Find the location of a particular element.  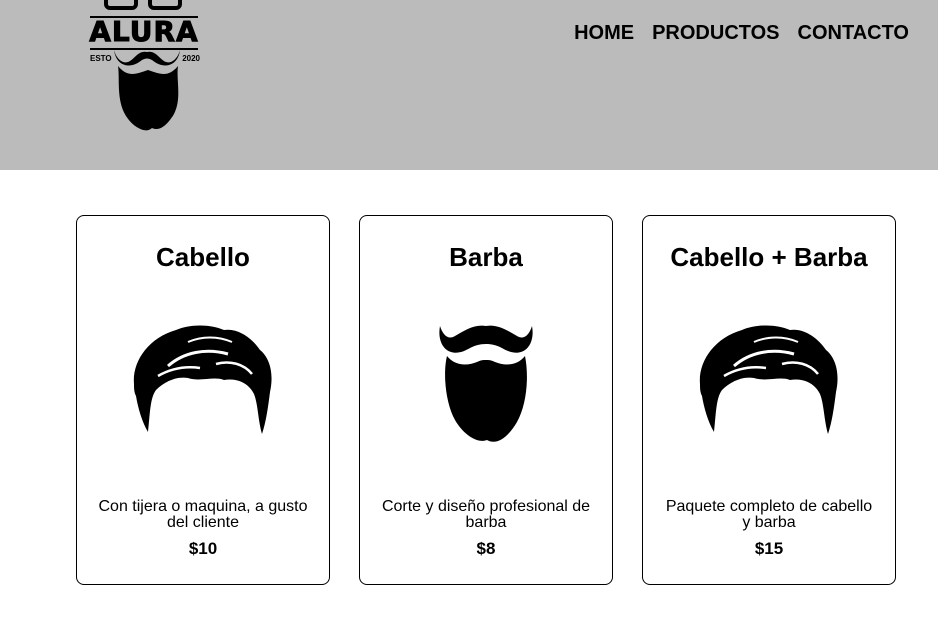

product-description: Paquete completo de cabello y barba is located at coordinates (769, 514).